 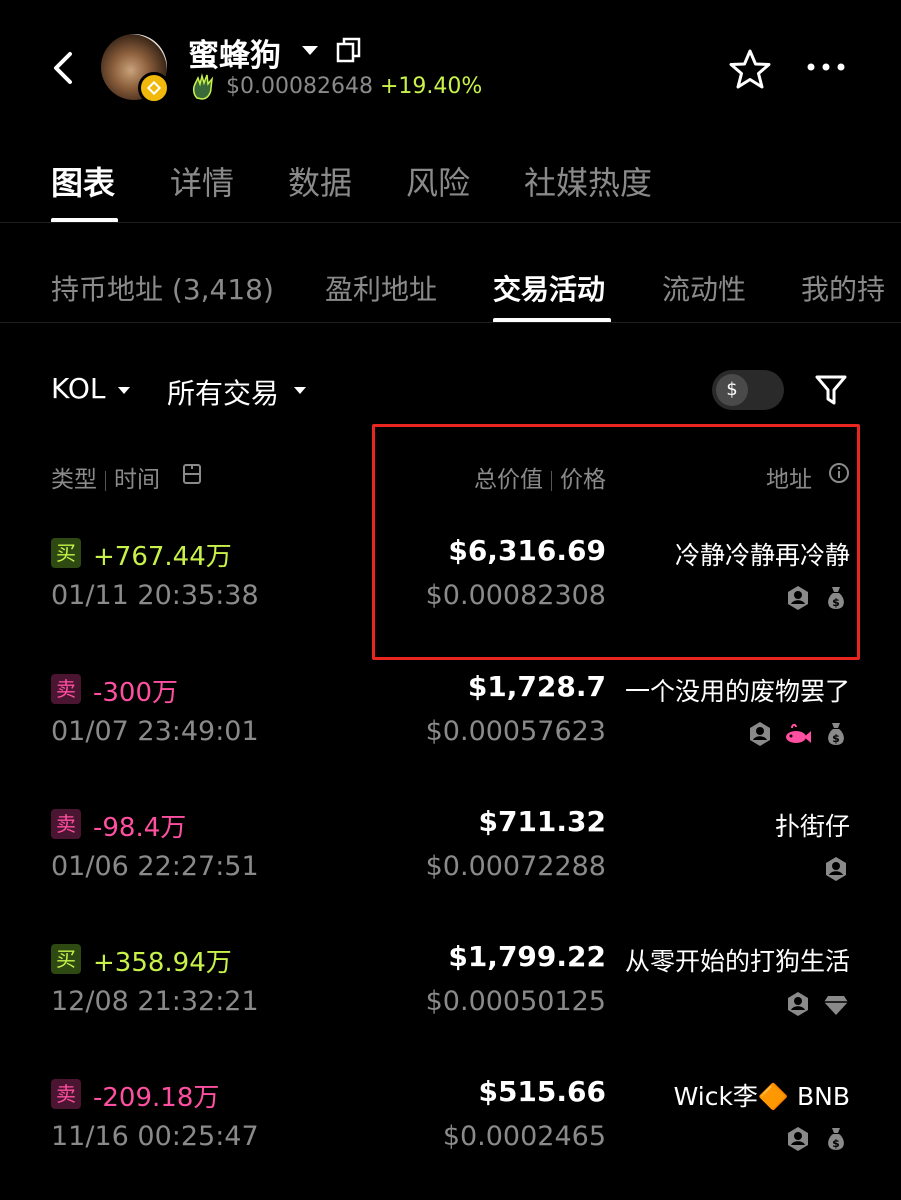 What do you see at coordinates (588, 181) in the screenshot?
I see `tab-social: 社媒热度` at bounding box center [588, 181].